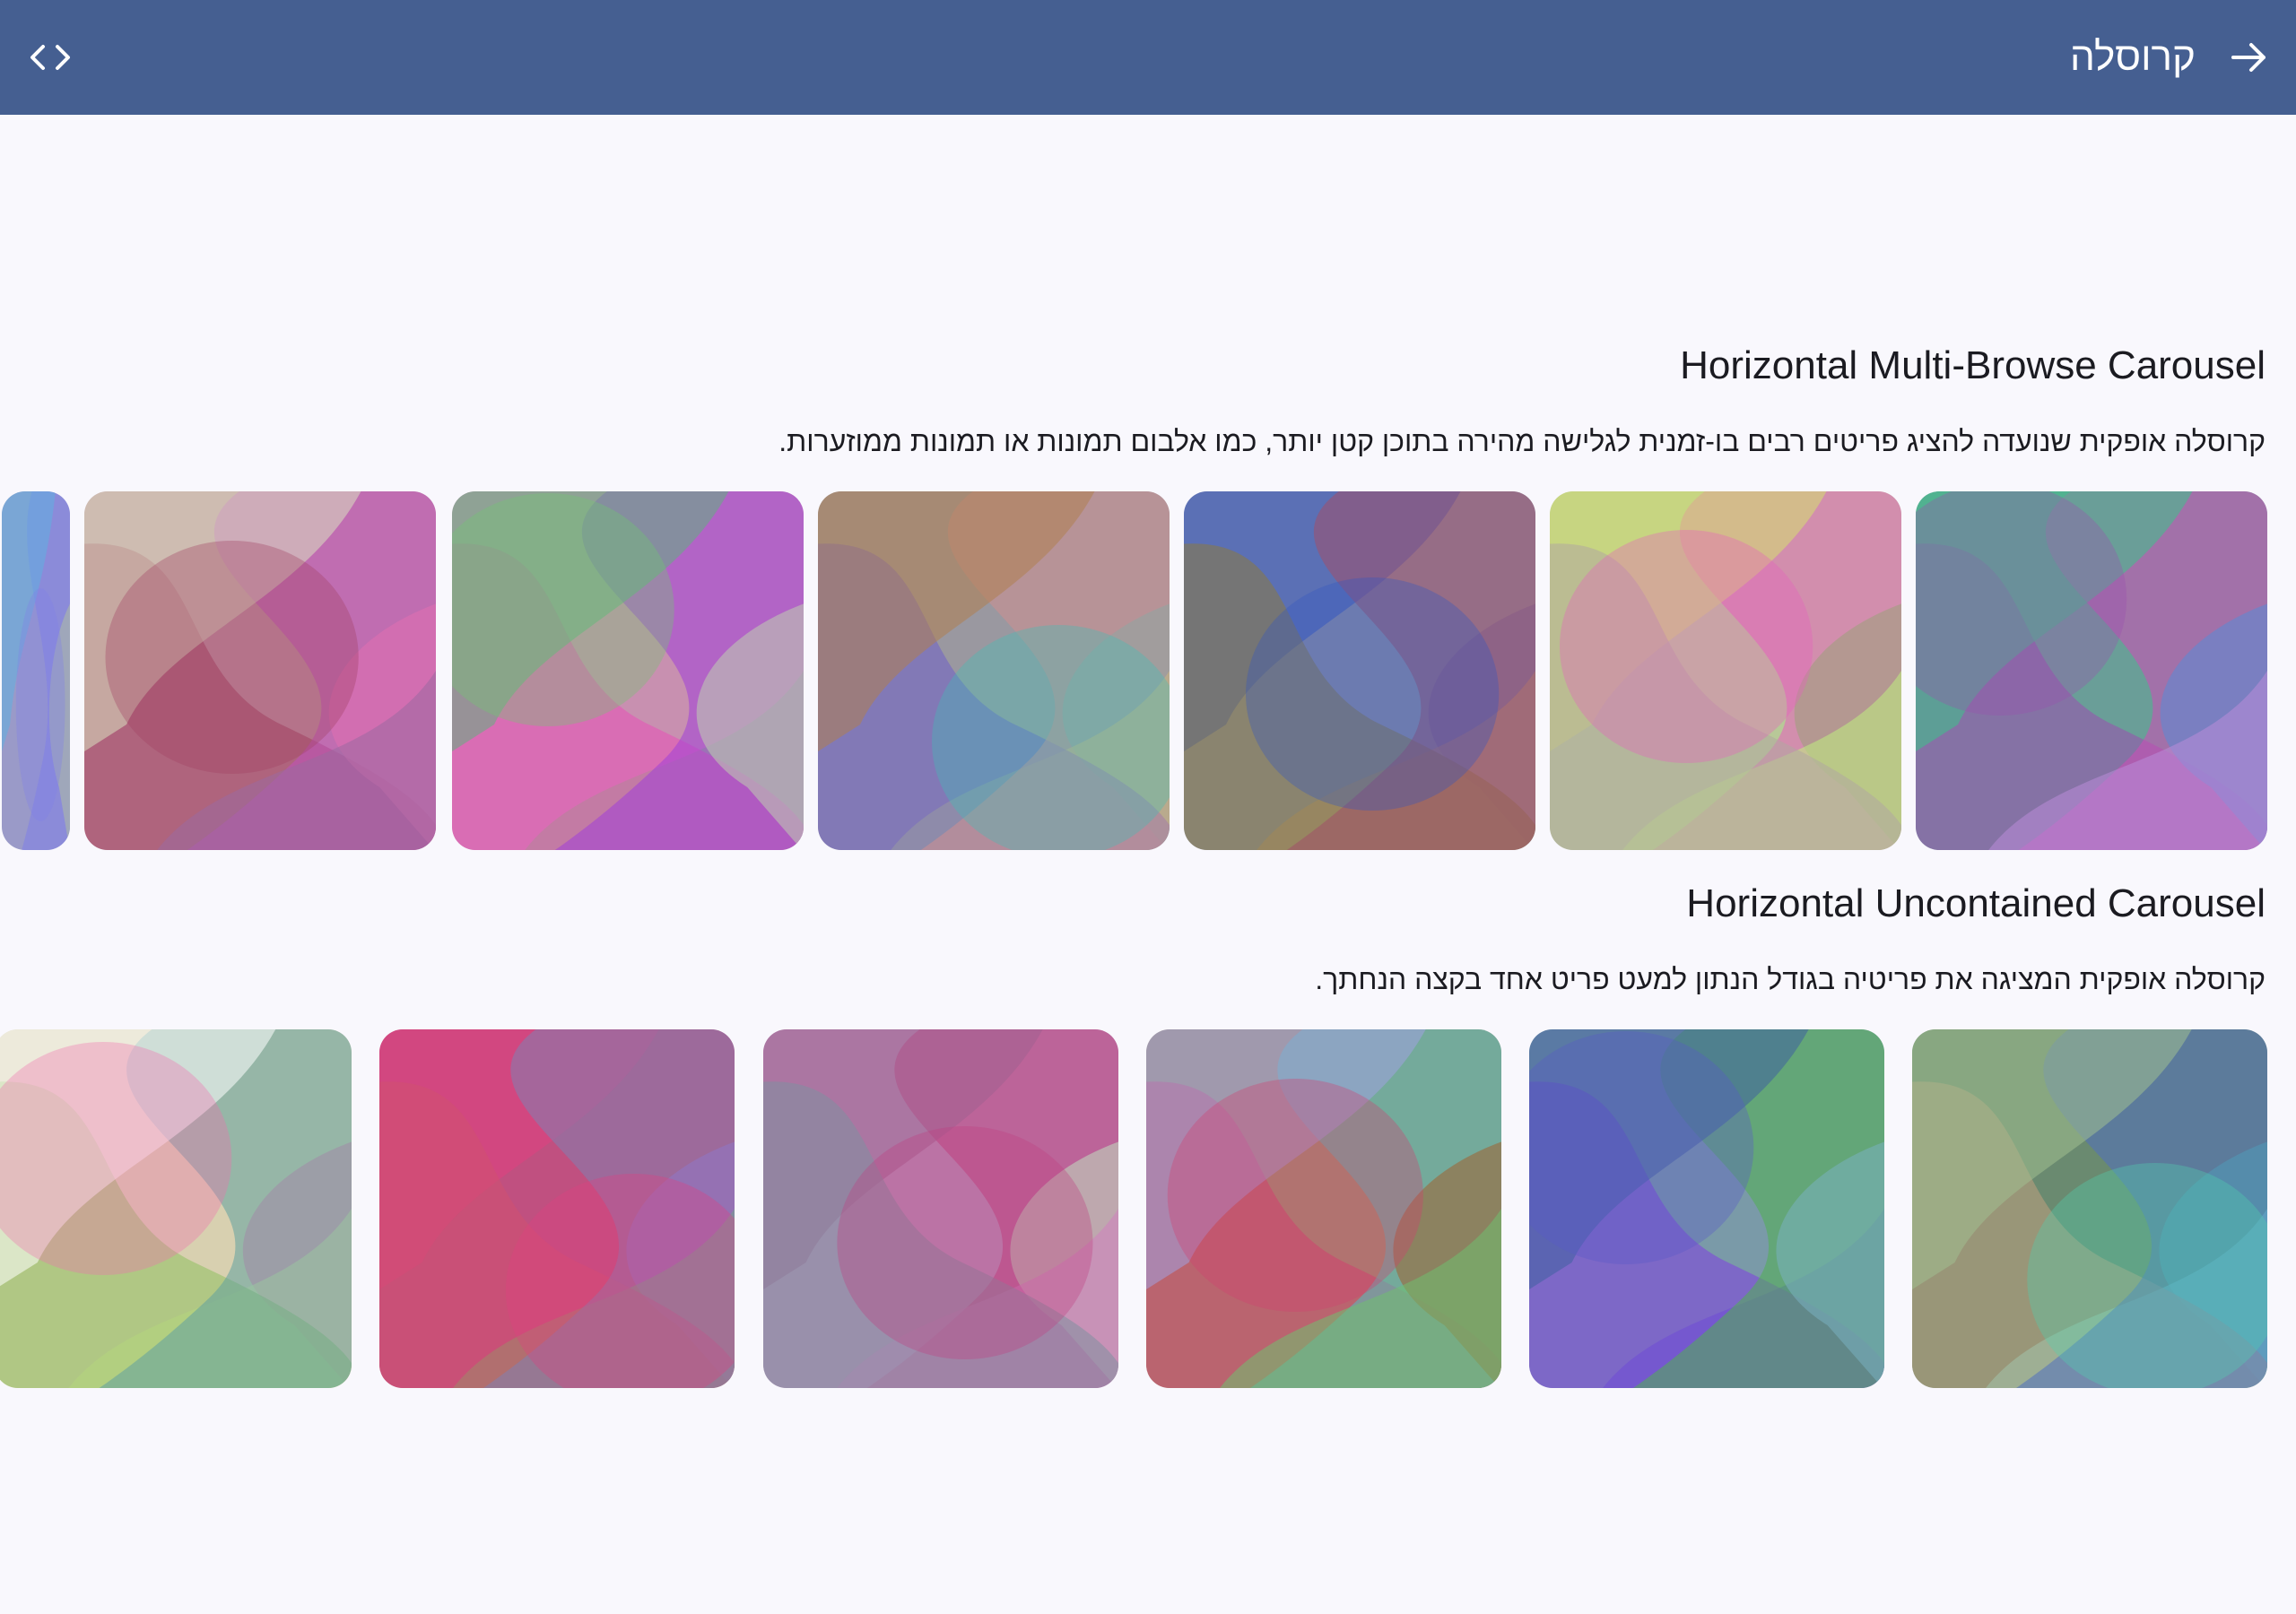 The width and height of the screenshot is (2296, 1614). Describe the element at coordinates (1148, 57) in the screenshot. I see `top-app-bar: קרוסלה` at that location.